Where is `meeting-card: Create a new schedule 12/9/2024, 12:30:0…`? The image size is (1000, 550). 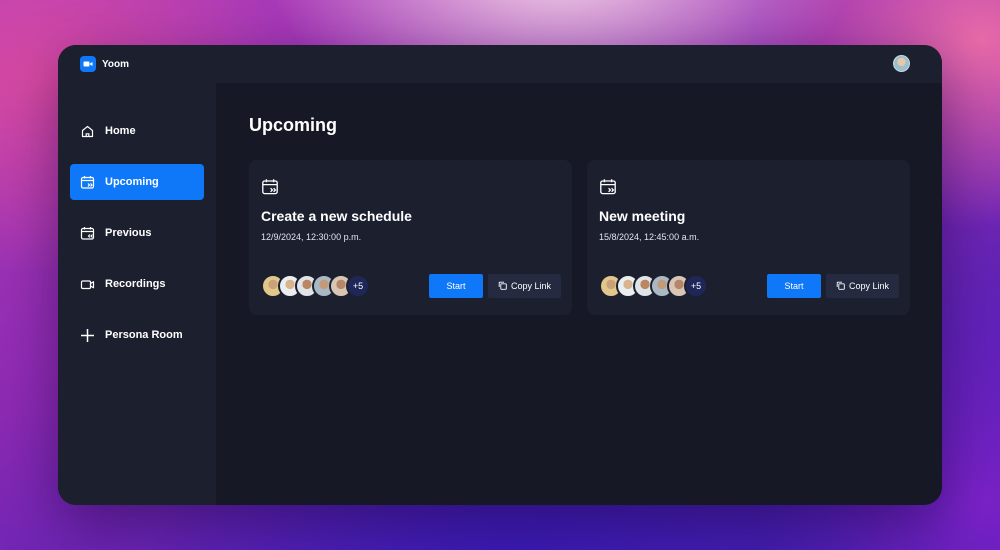
meeting-card: Create a new schedule 12/9/2024, 12:30:0… is located at coordinates (410, 237).